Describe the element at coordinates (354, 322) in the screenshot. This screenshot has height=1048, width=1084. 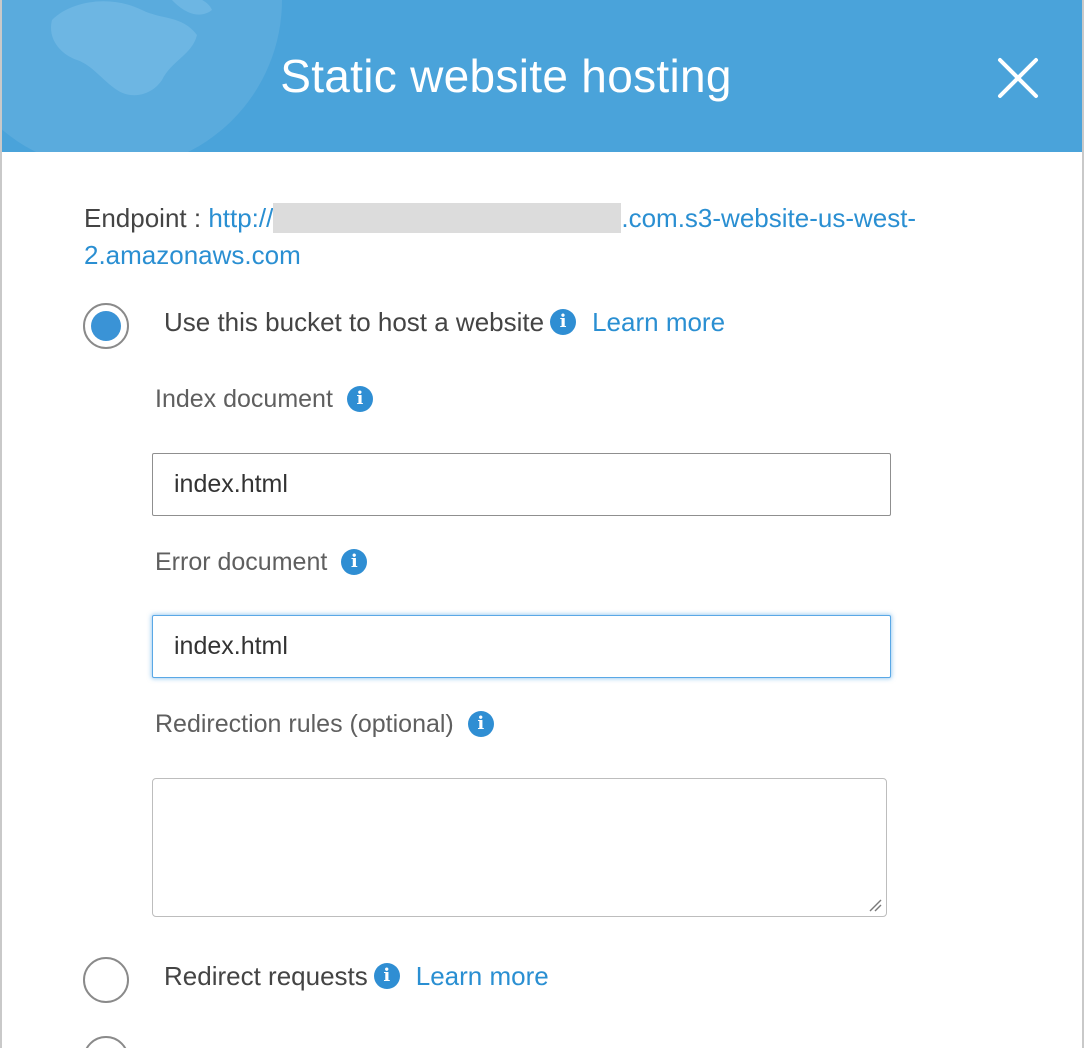
I see `host-website-label: Use this bucket to host a website` at that location.